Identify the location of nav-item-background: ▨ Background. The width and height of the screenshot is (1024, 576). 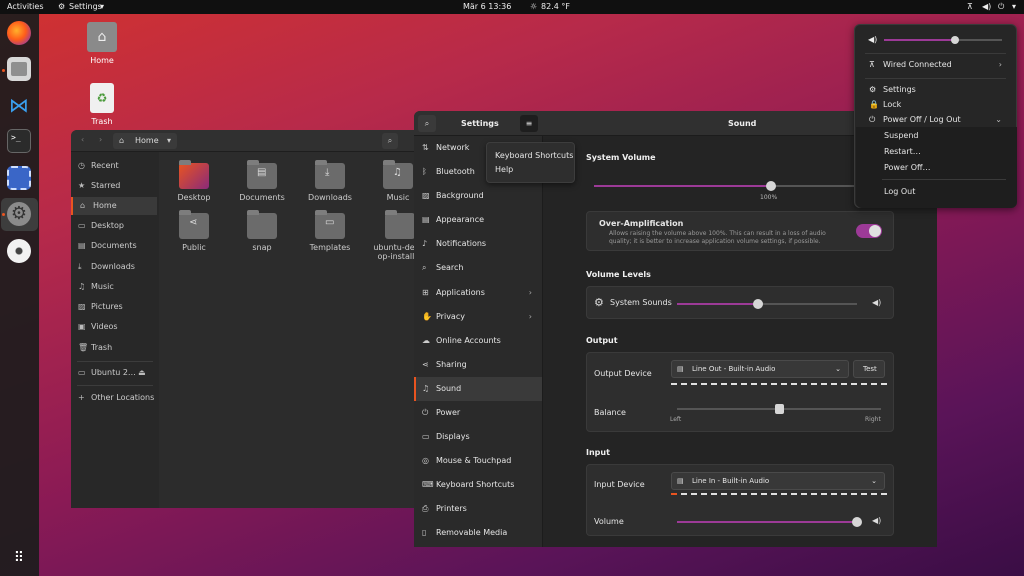
(478, 196).